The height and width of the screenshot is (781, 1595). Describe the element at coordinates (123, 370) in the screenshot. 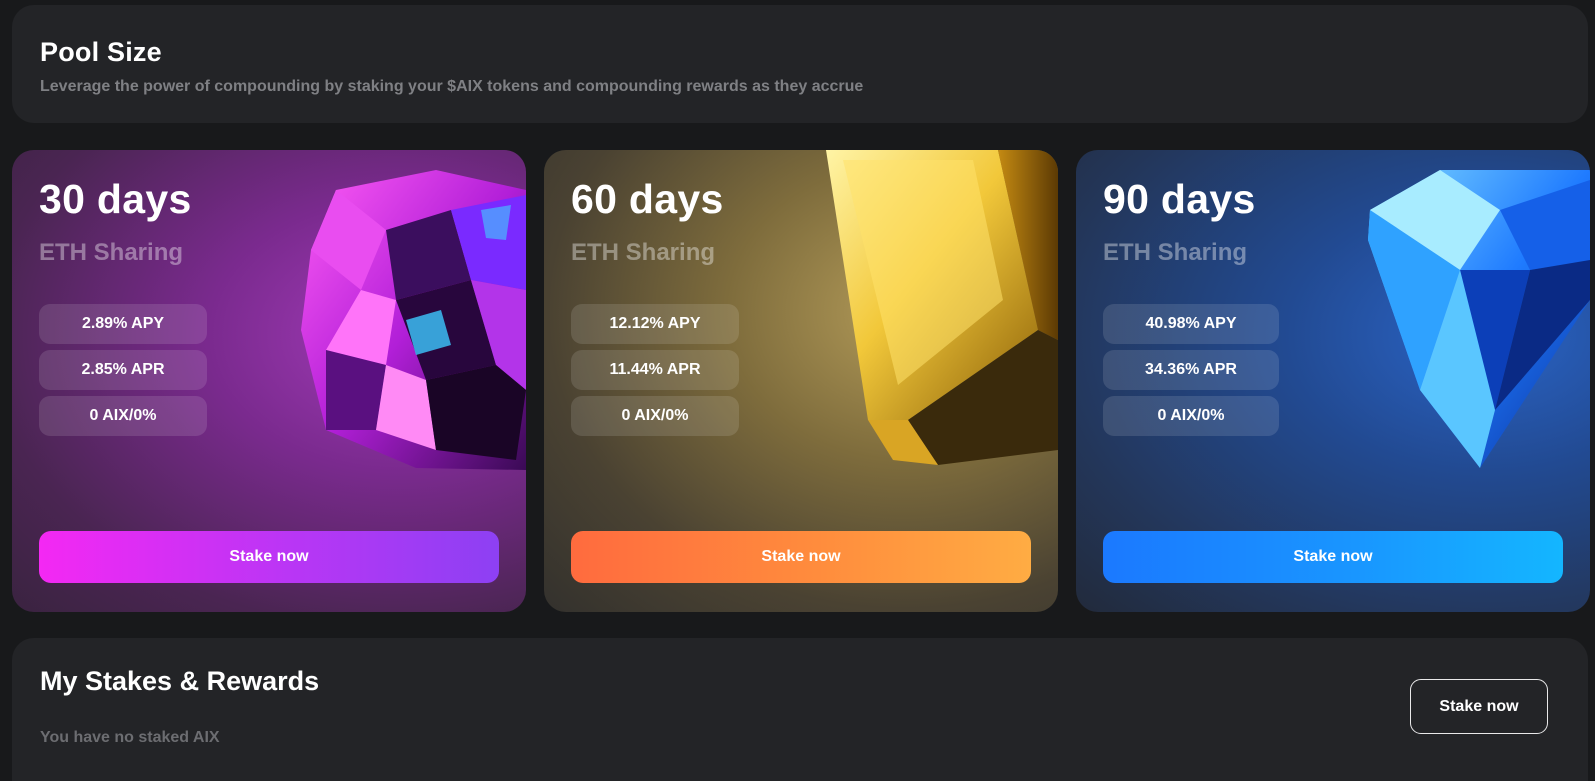

I see `apr-badge: 2.85% APR` at that location.